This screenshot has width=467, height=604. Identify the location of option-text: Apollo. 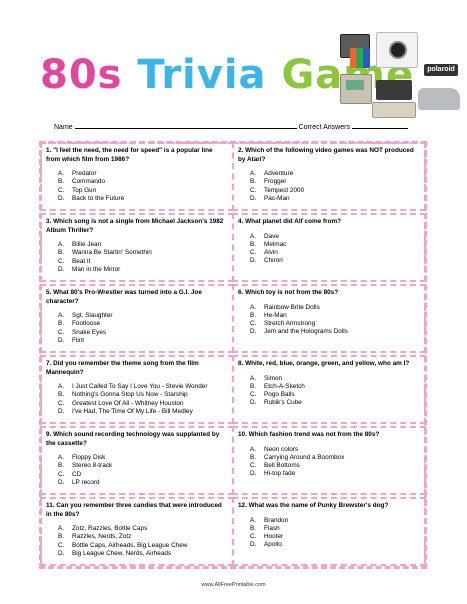
(273, 545).